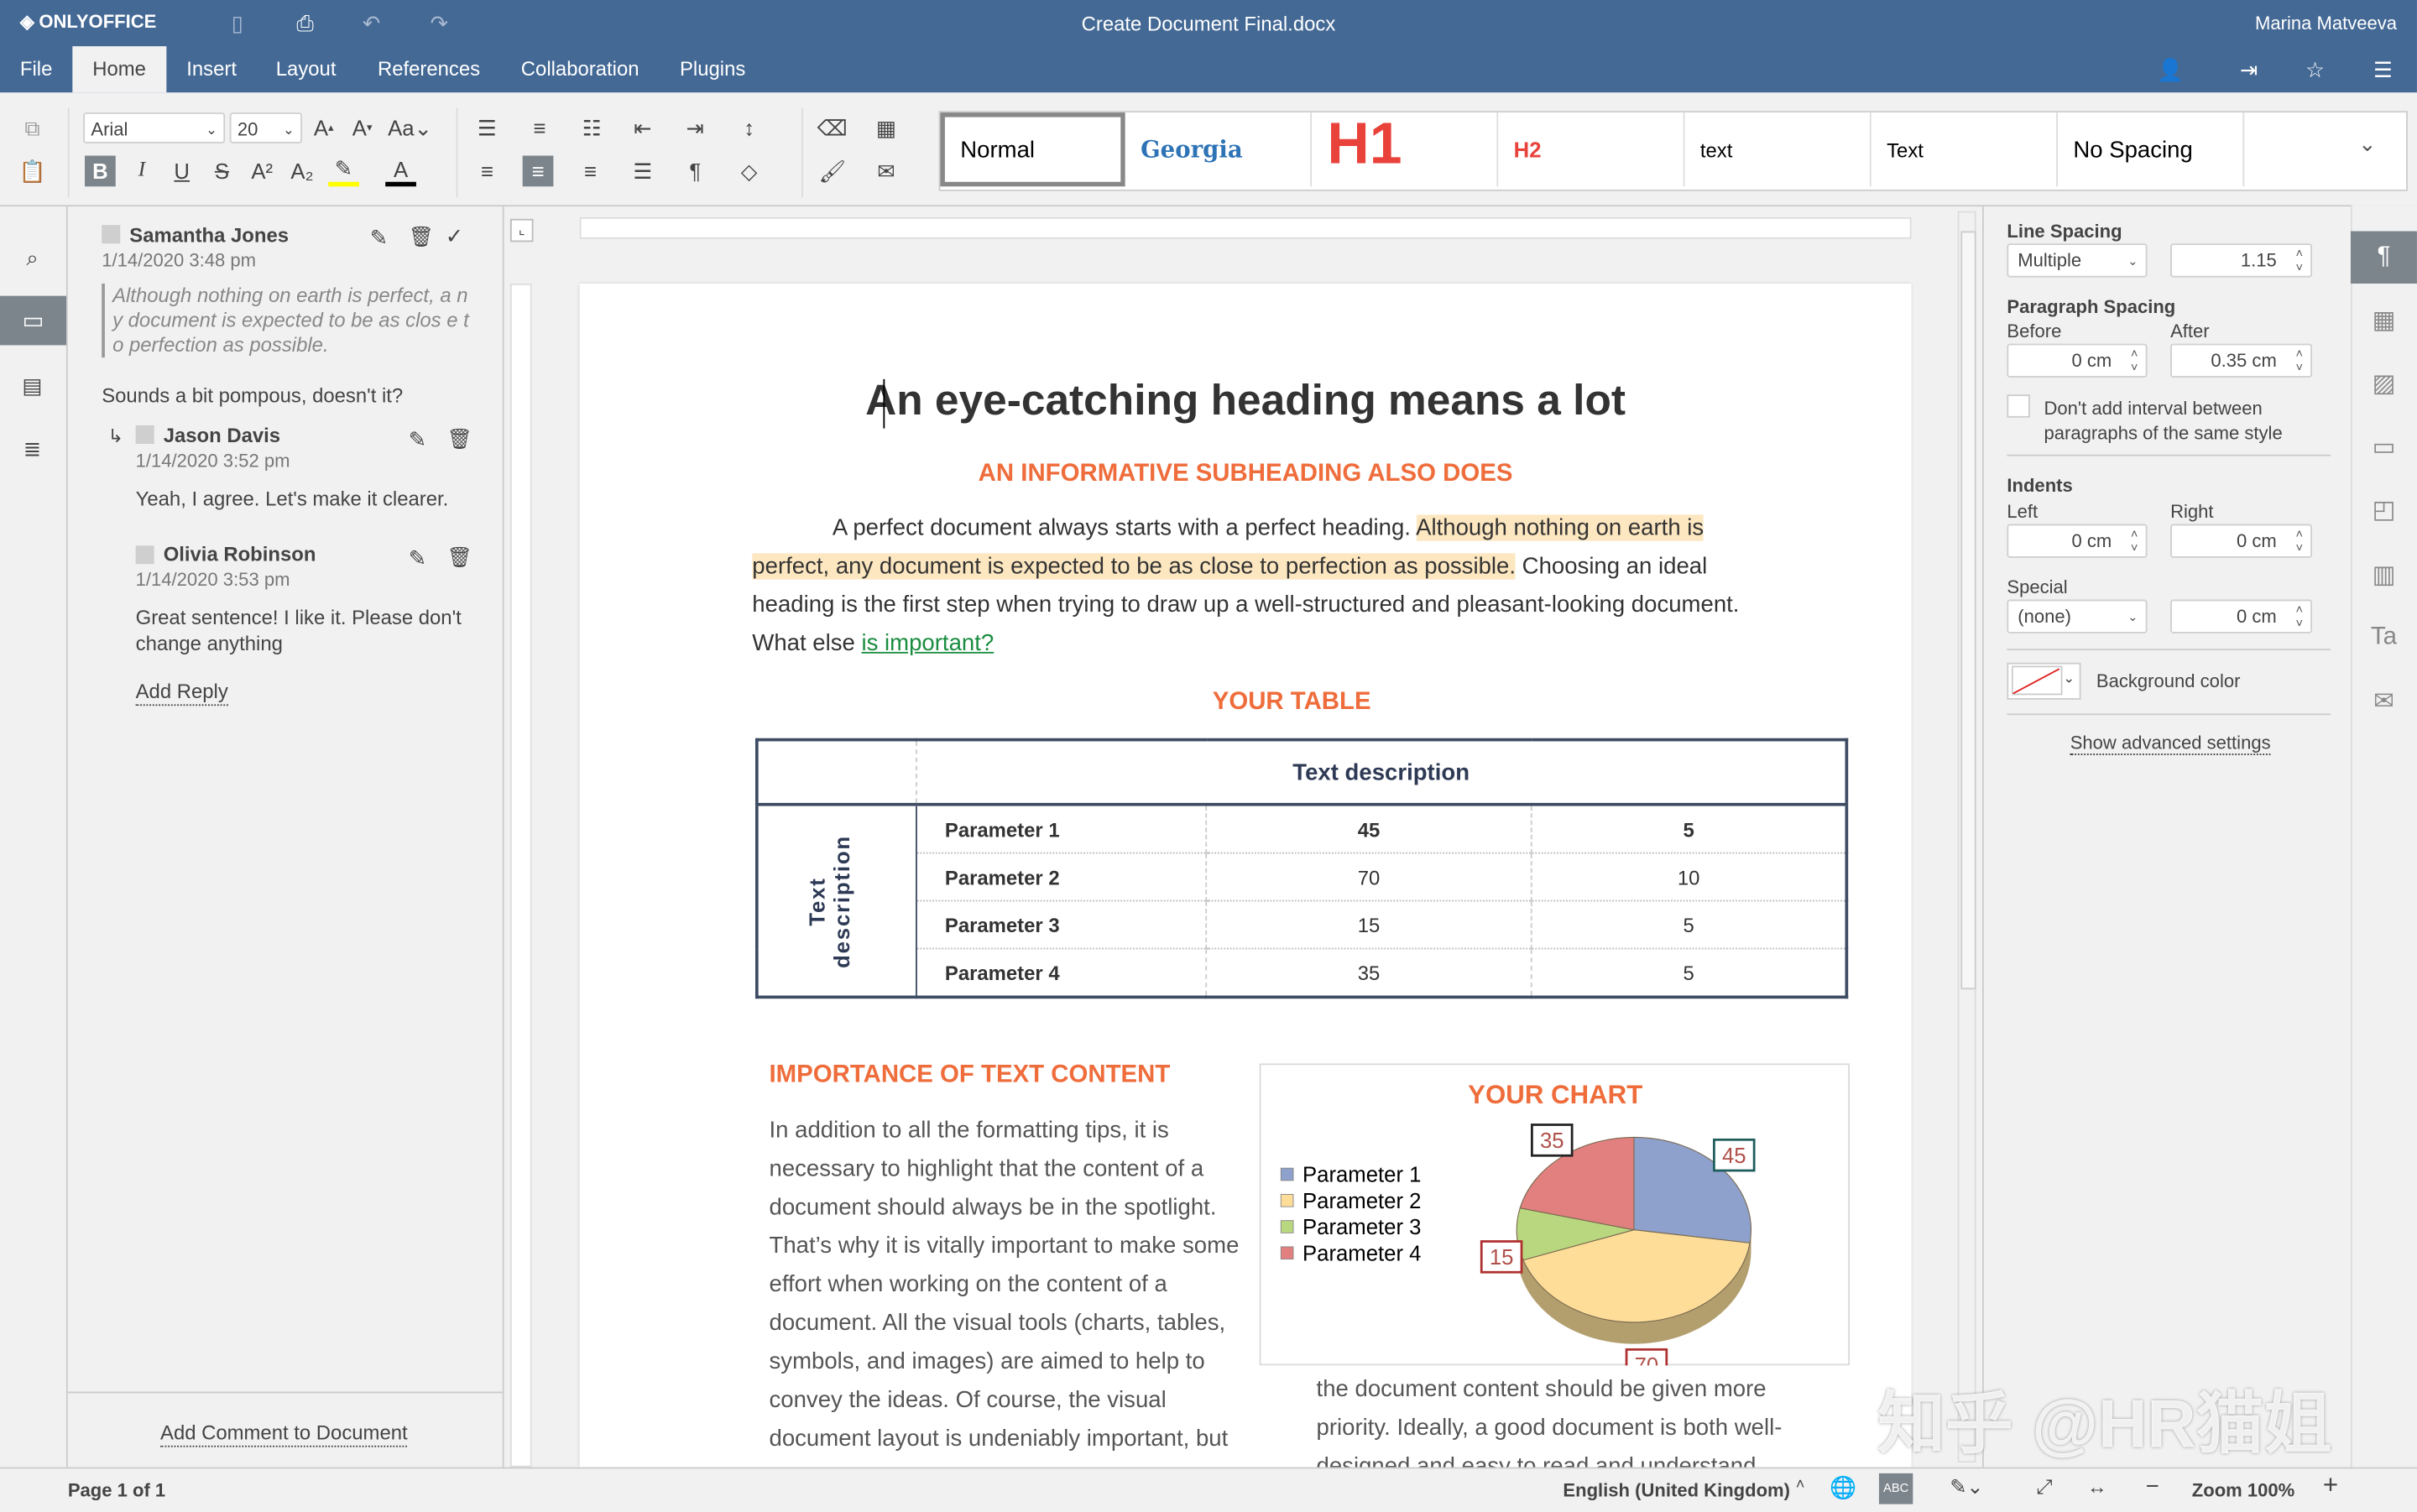 Image resolution: width=2417 pixels, height=1512 pixels. What do you see at coordinates (2241, 541) in the screenshot?
I see `right-indent-input: 0 cm ˄ ˅` at bounding box center [2241, 541].